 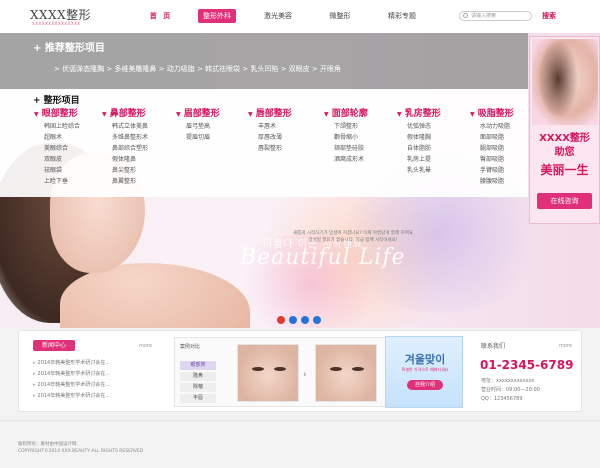 I want to click on menu-item: 鼻部综合塑形, so click(x=137, y=148).